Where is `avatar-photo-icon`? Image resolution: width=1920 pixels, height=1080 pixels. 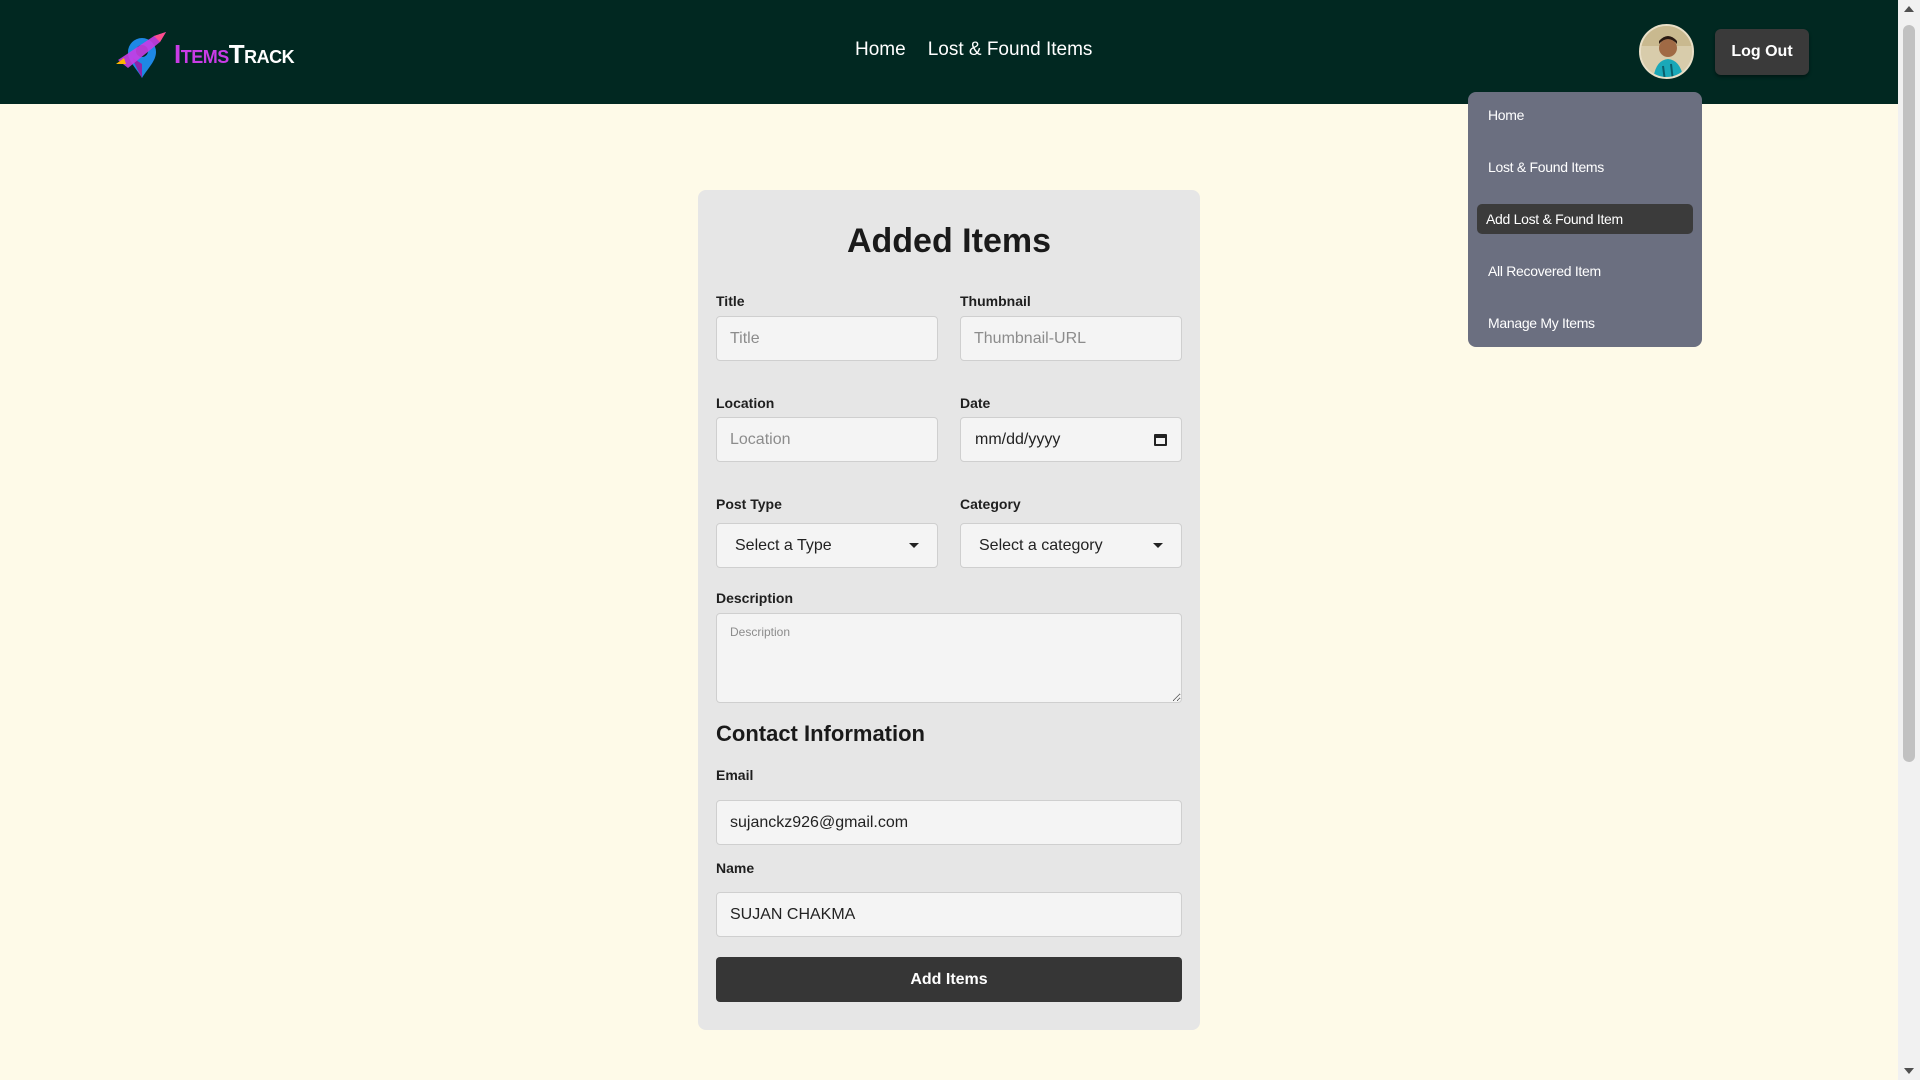
avatar-photo-icon is located at coordinates (1666, 51).